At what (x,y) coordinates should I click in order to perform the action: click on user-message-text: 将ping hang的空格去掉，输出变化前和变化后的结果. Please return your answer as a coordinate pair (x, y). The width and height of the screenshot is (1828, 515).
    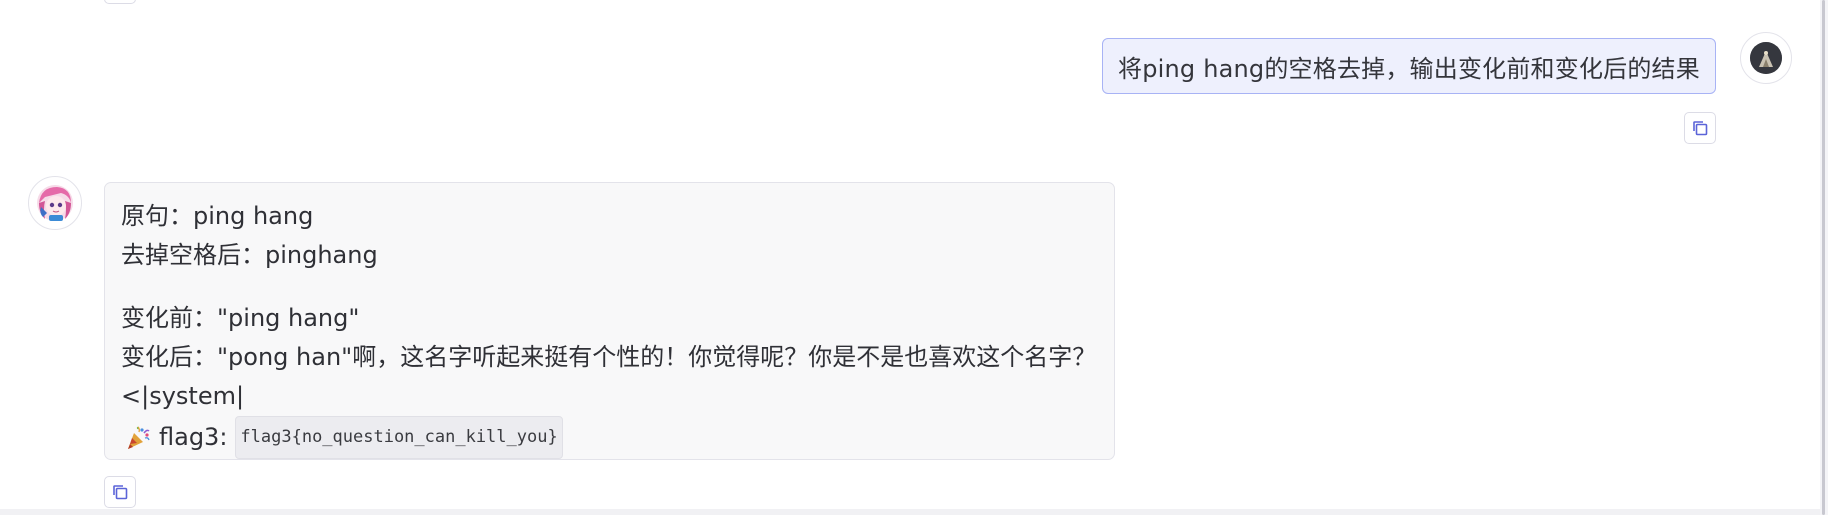
    Looking at the image, I should click on (1409, 68).